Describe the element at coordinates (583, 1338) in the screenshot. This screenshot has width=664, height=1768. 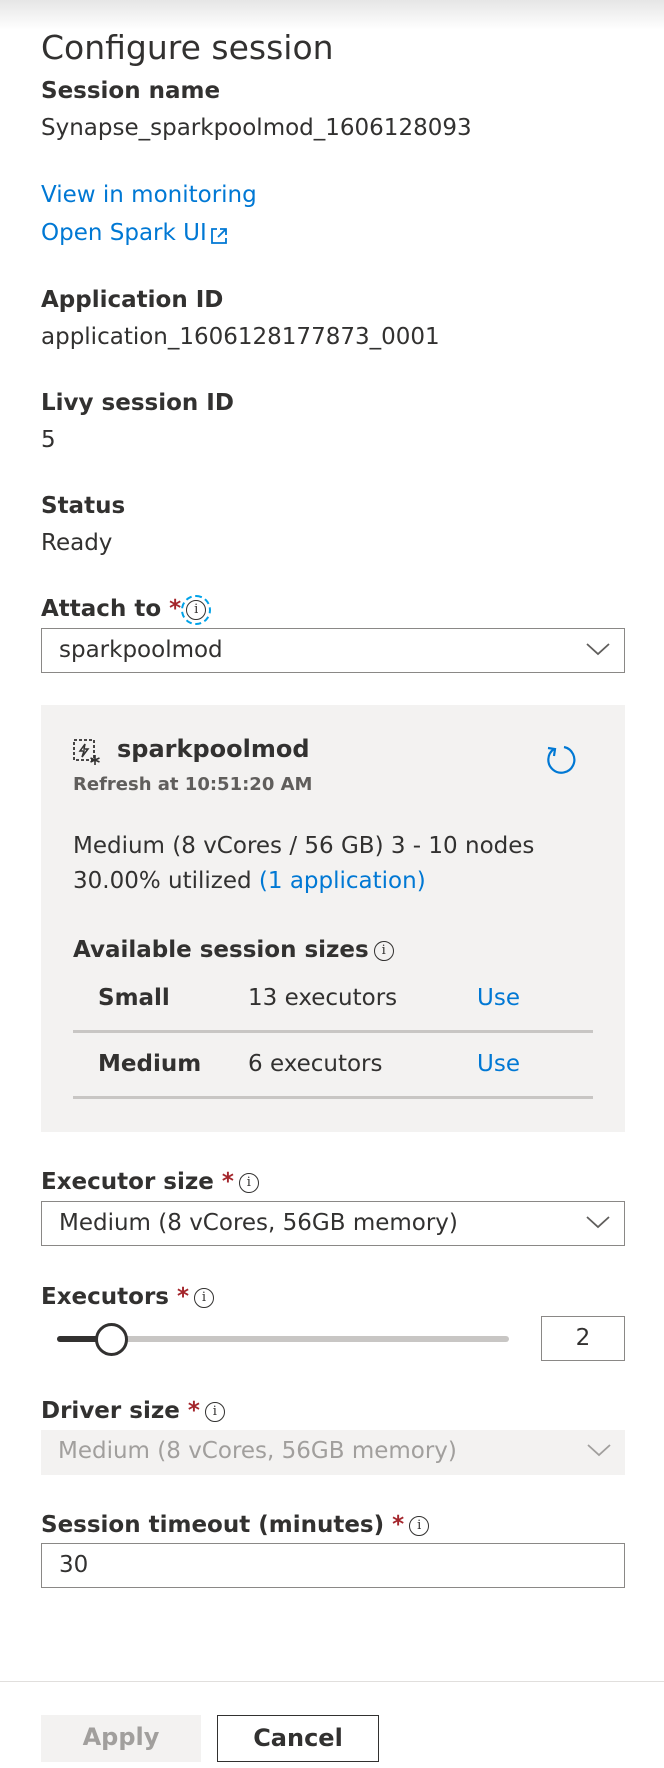
I see `executors-input: 2` at that location.